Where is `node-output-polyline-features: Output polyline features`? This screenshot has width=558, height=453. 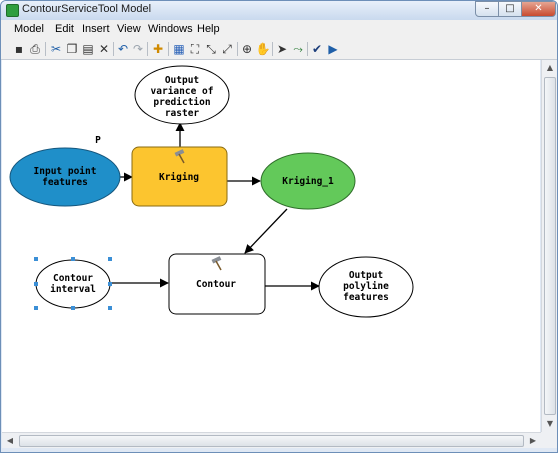 node-output-polyline-features: Output polyline features is located at coordinates (366, 287).